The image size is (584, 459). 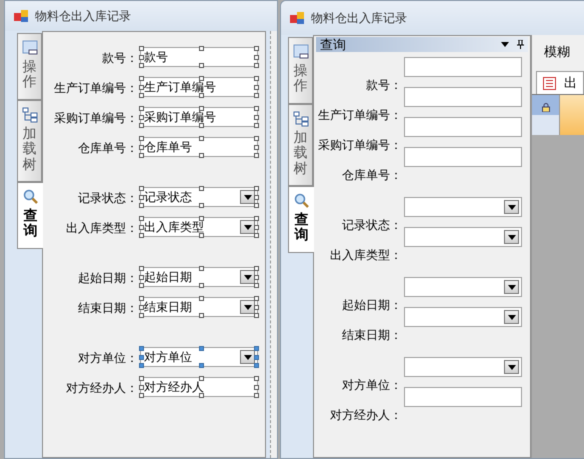 I want to click on combo-box: 出入库类型, so click(x=199, y=227).